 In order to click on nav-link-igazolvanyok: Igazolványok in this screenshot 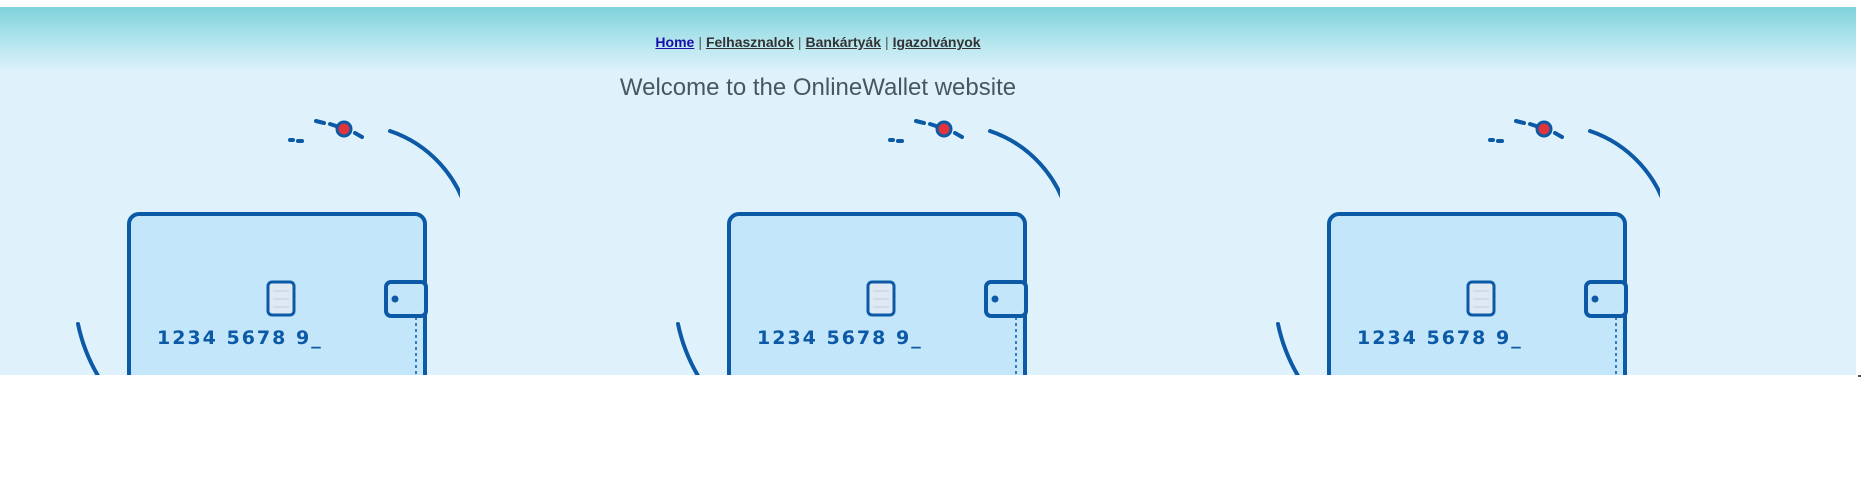, I will do `click(937, 42)`.